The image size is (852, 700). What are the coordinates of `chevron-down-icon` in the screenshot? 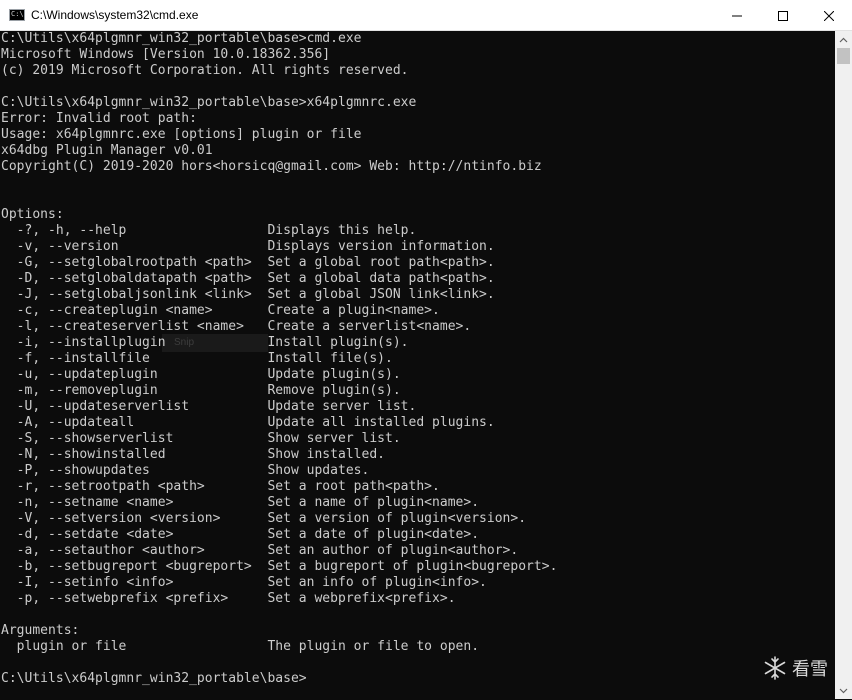 It's located at (843, 690).